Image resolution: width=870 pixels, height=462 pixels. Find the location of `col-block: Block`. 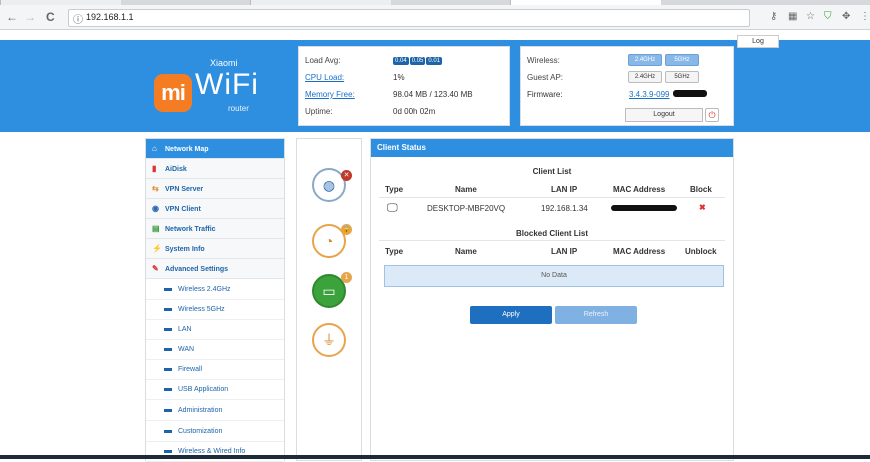

col-block: Block is located at coordinates (701, 189).